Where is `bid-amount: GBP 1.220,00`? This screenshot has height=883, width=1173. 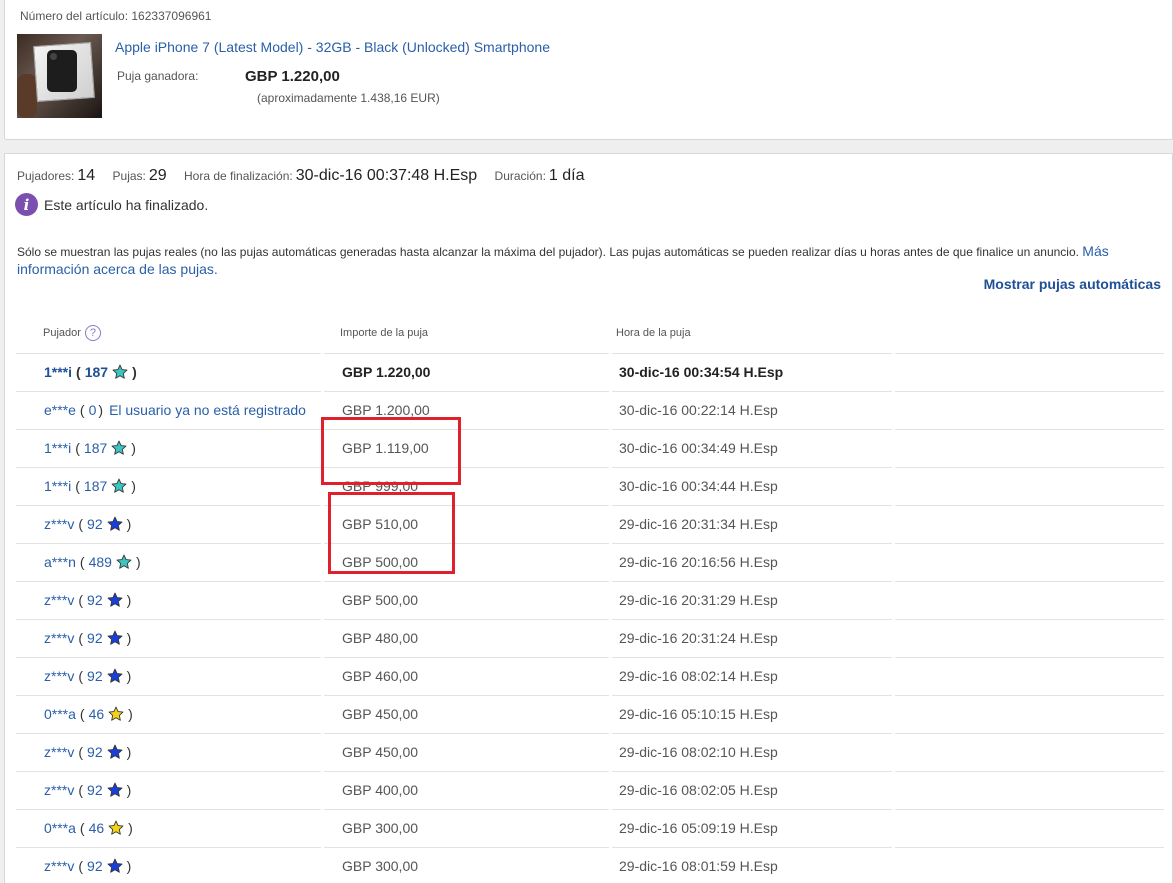
bid-amount: GBP 1.220,00 is located at coordinates (466, 371).